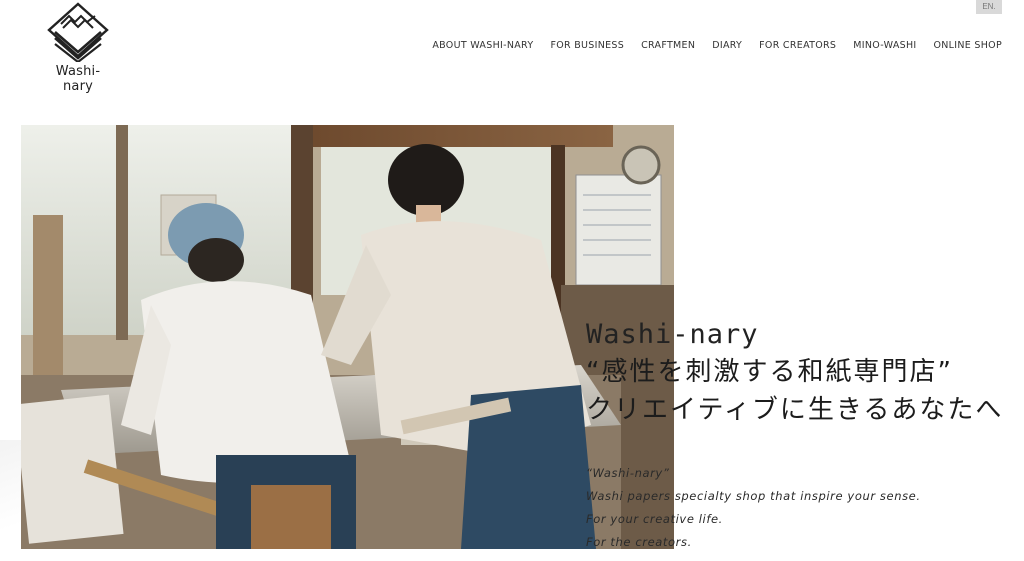 The height and width of the screenshot is (561, 1024). What do you see at coordinates (78, 32) in the screenshot?
I see `washi-layers-logo-icon` at bounding box center [78, 32].